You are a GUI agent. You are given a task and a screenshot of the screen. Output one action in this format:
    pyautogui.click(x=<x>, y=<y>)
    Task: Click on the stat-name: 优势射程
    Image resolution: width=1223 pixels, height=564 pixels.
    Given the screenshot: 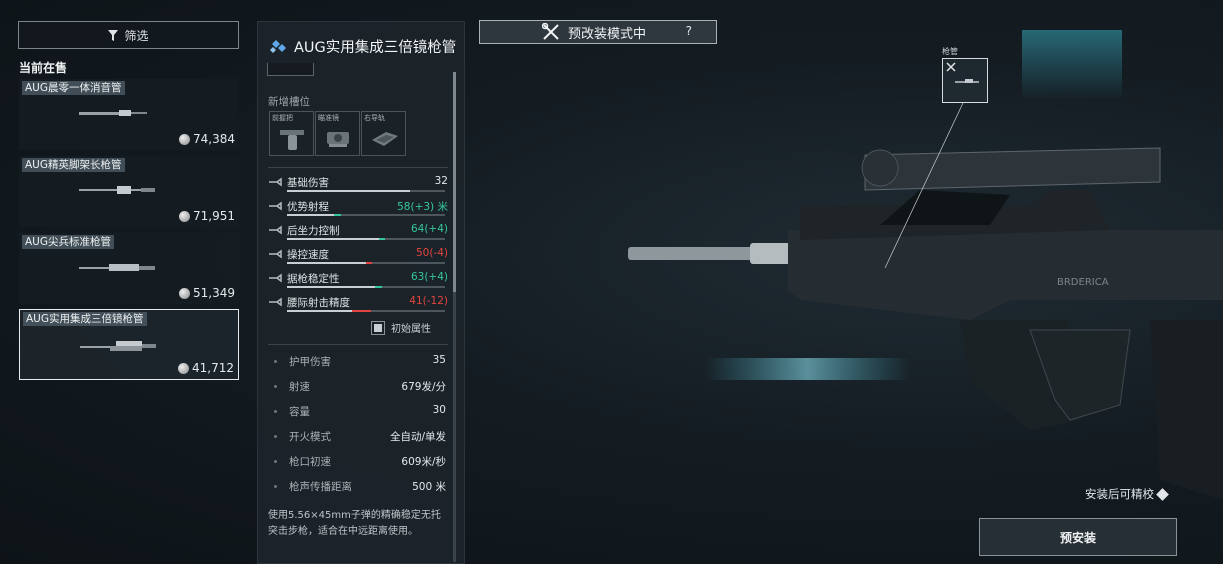 What is the action you would take?
    pyautogui.click(x=308, y=207)
    